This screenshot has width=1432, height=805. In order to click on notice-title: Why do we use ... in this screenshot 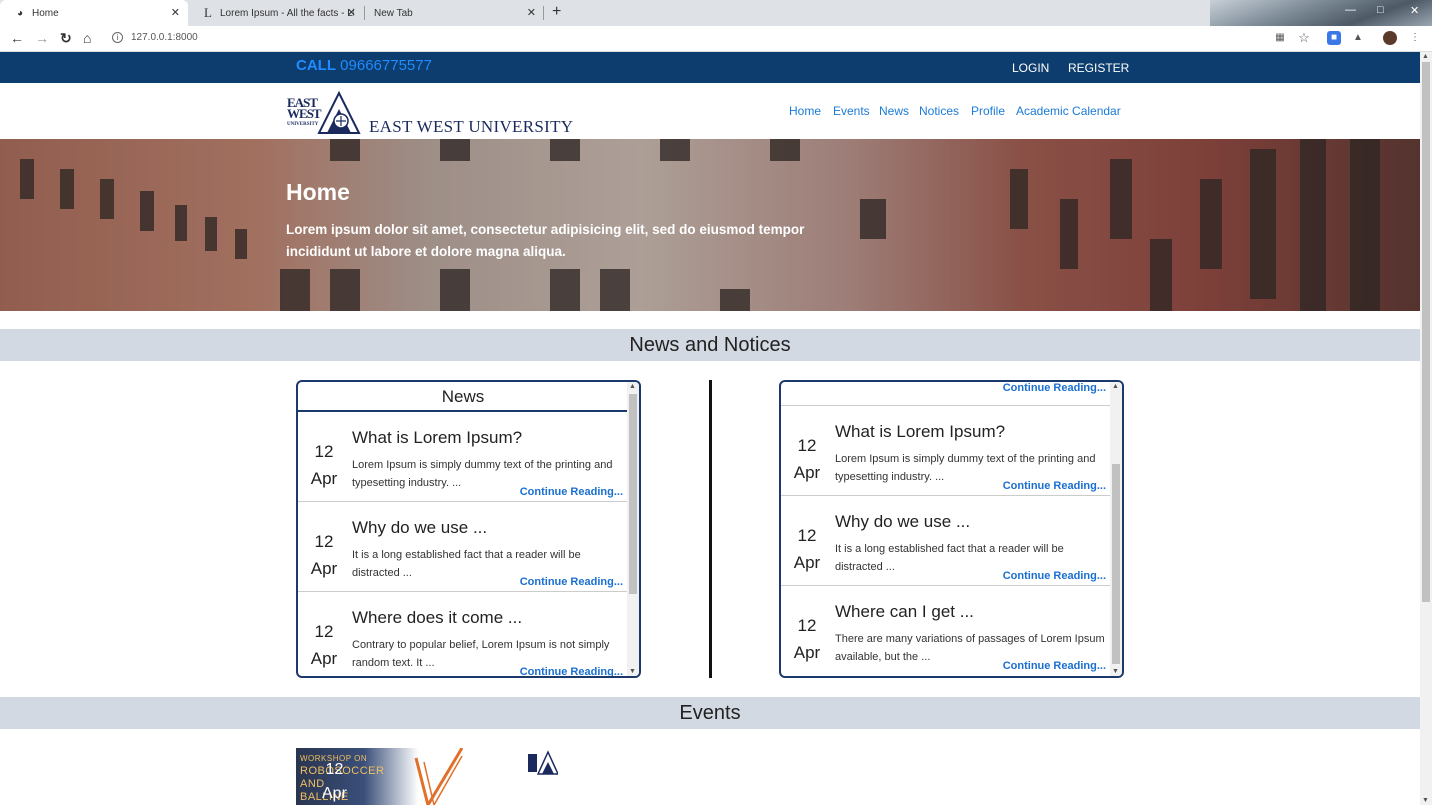, I will do `click(902, 522)`.